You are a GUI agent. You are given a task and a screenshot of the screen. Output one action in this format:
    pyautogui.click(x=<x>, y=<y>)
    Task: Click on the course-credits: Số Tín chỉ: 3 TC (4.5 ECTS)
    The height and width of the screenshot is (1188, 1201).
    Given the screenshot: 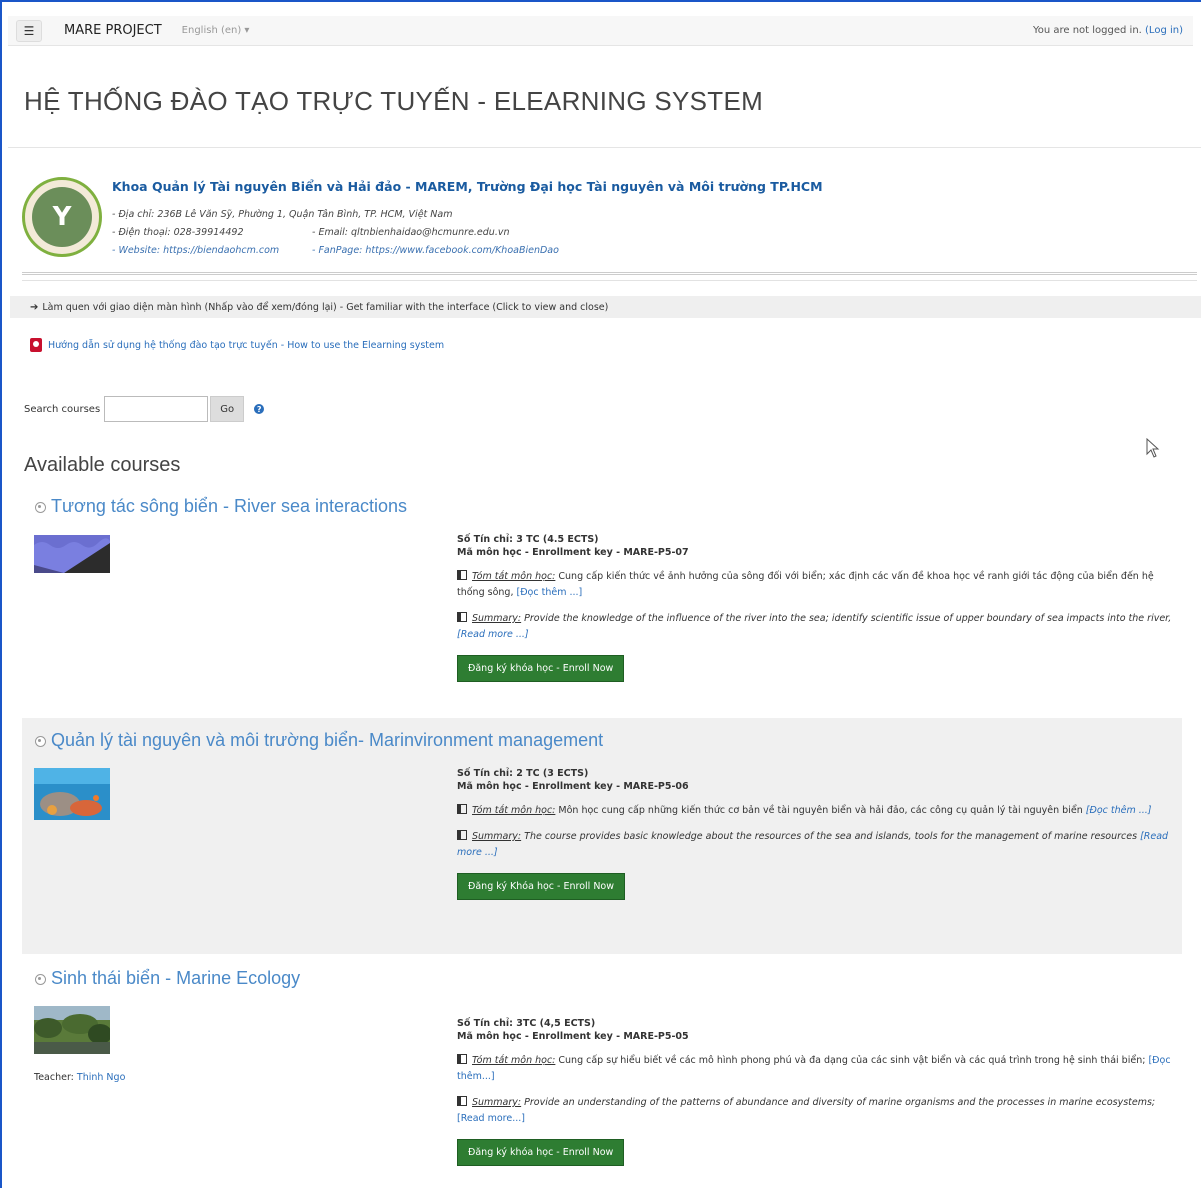 What is the action you would take?
    pyautogui.click(x=528, y=539)
    